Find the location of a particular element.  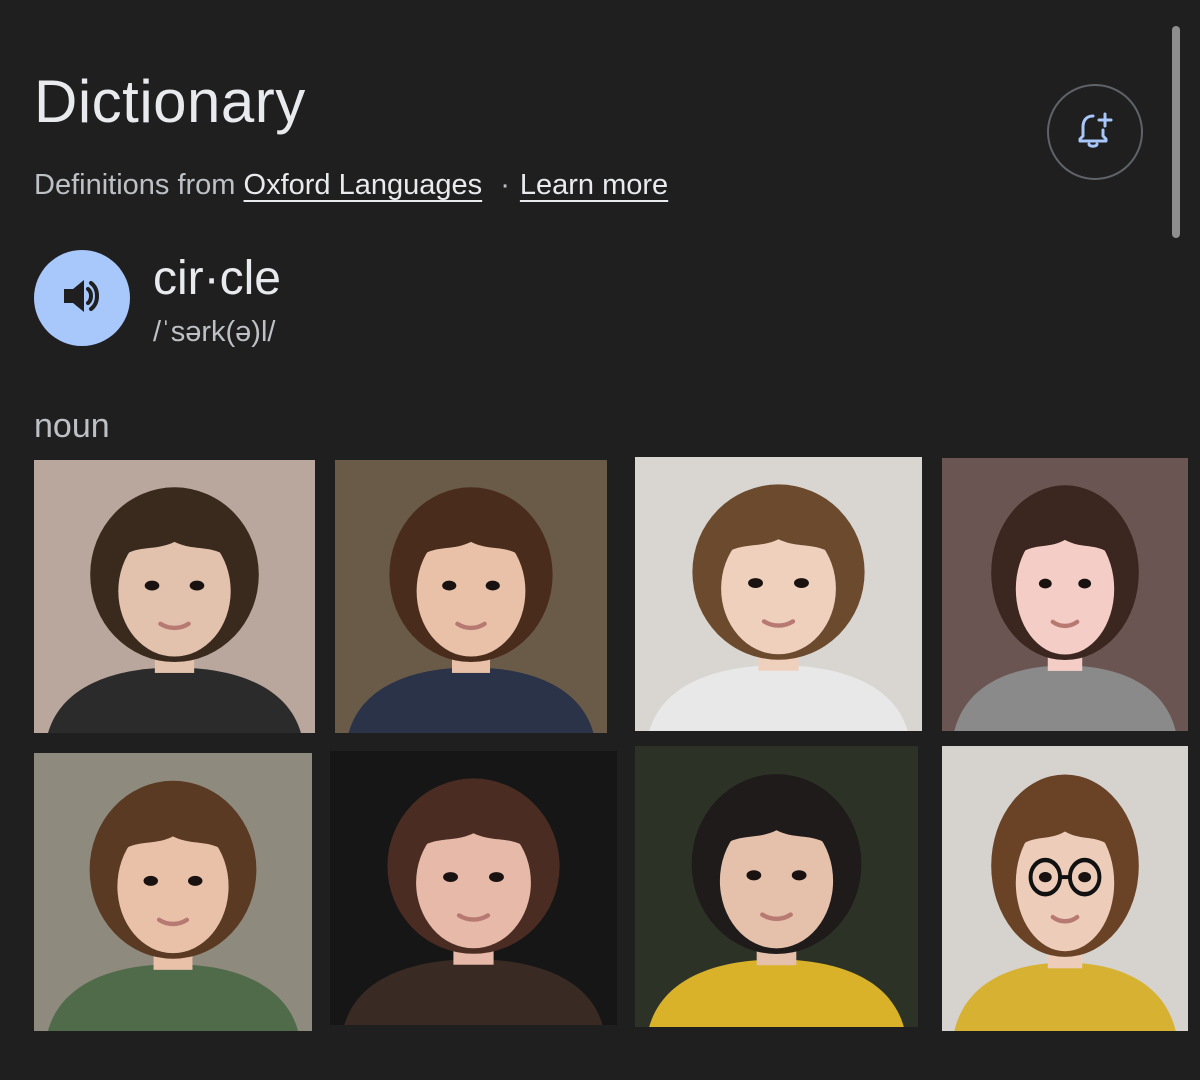

speaker-icon is located at coordinates (82, 298).